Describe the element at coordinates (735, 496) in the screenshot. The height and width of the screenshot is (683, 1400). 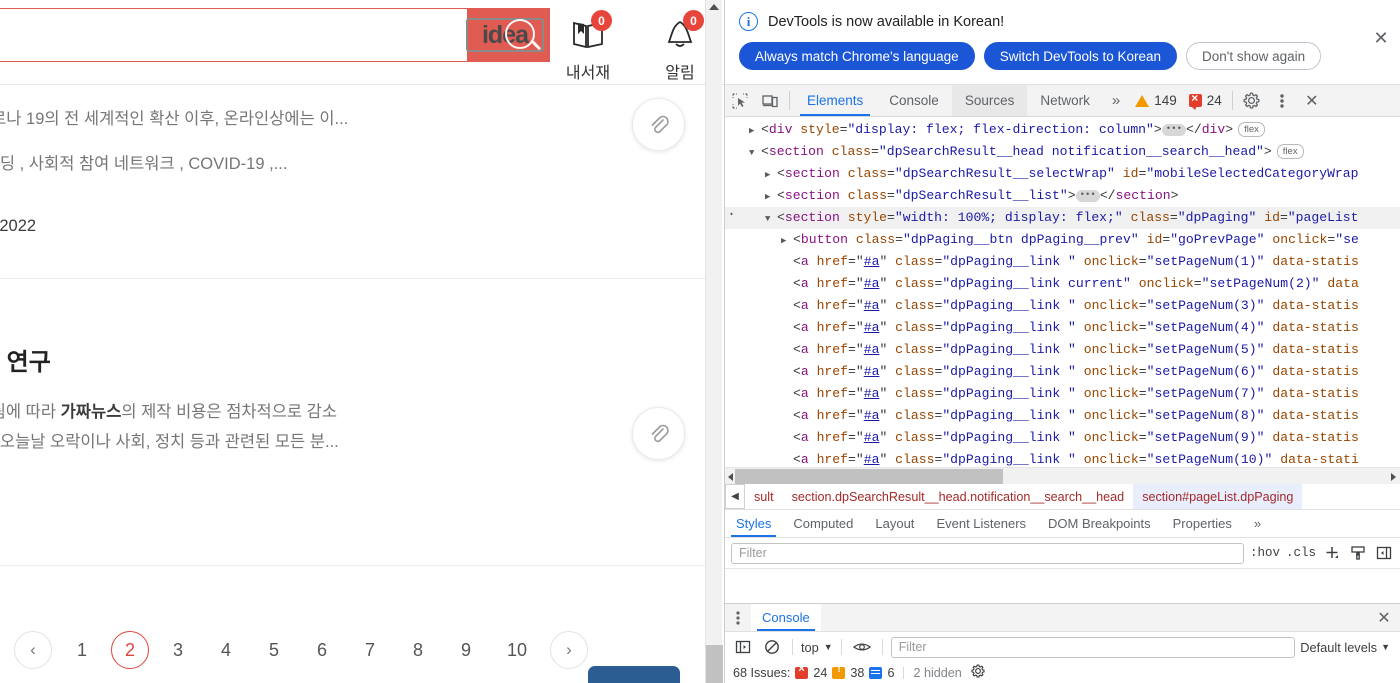
I see `breadcrumb-scroll-left-icon: ◀` at that location.